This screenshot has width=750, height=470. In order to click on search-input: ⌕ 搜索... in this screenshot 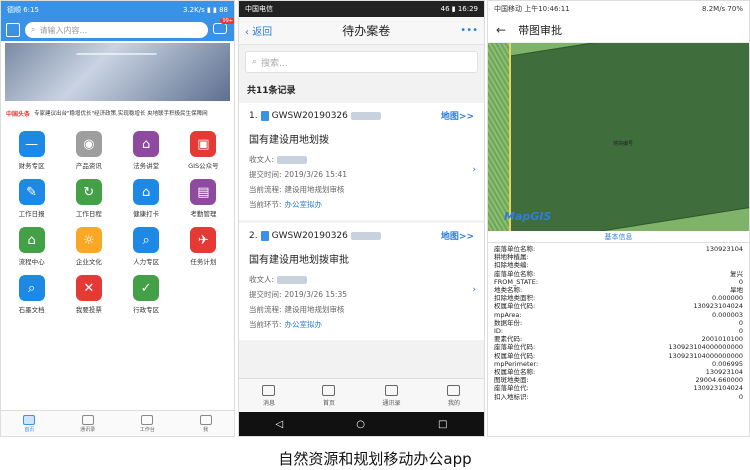, I will do `click(361, 62)`.